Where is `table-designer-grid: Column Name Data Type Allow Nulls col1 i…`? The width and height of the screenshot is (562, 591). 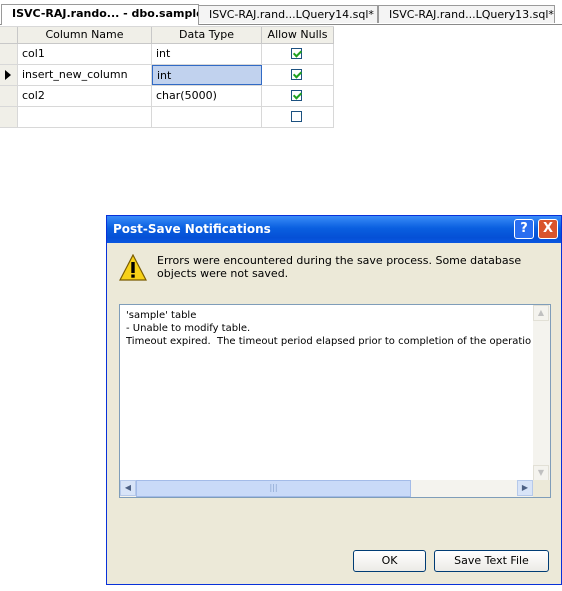 table-designer-grid: Column Name Data Type Allow Nulls col1 i… is located at coordinates (167, 77).